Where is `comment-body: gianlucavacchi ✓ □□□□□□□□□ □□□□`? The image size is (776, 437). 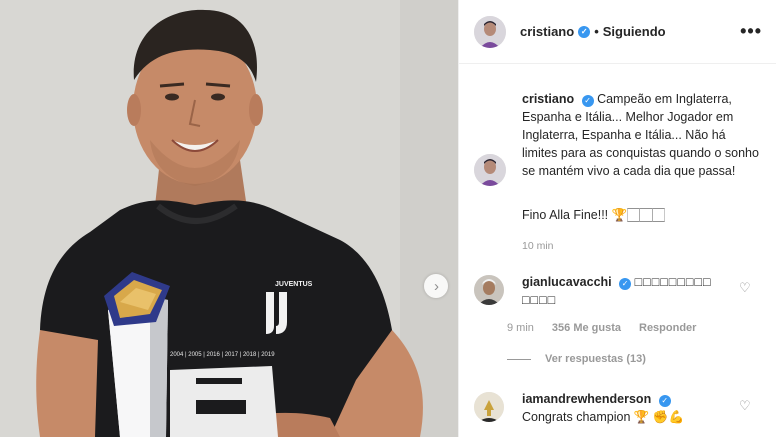 comment-body: gianlucavacchi ✓ □□□□□□□□□ □□□□ is located at coordinates (622, 291).